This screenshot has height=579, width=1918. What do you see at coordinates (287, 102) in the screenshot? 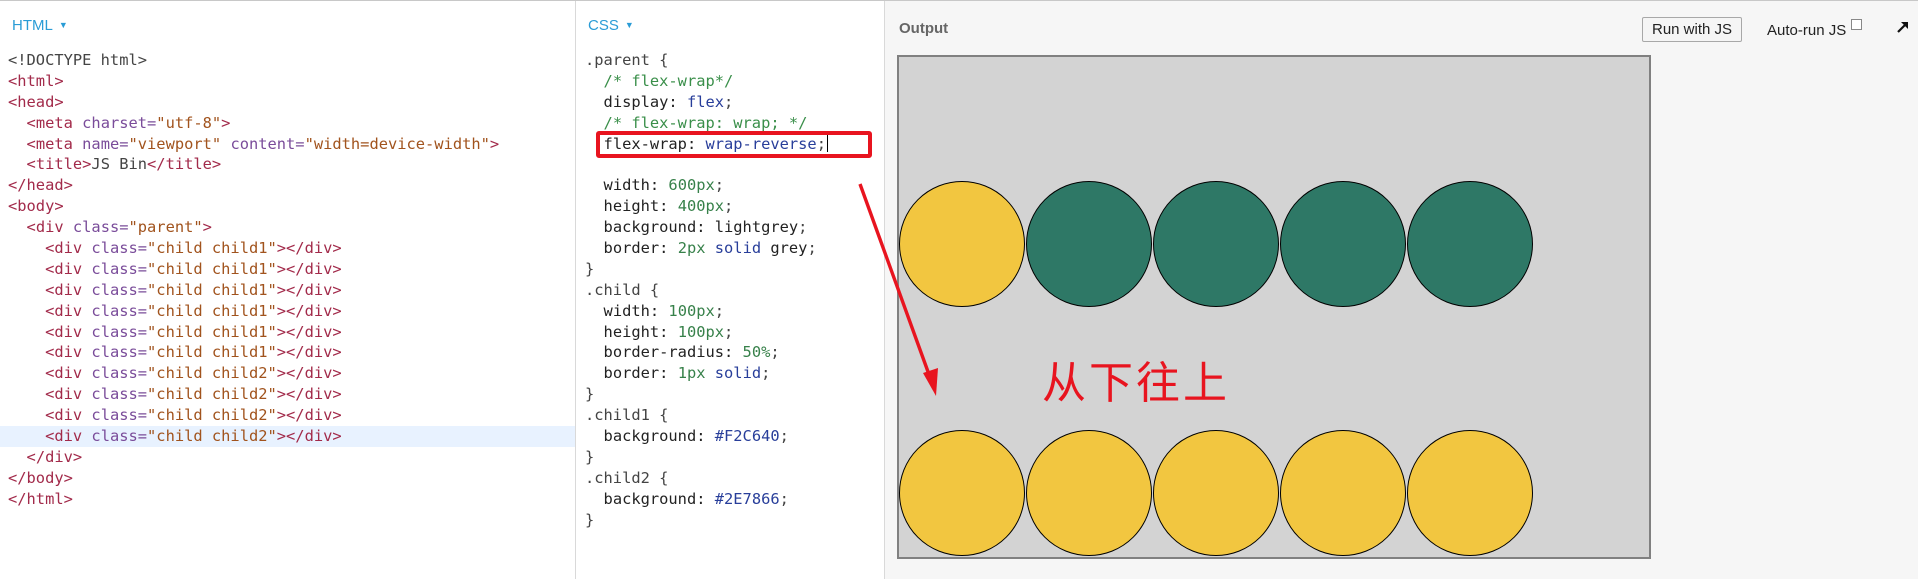
I see `code-line: <head>` at bounding box center [287, 102].